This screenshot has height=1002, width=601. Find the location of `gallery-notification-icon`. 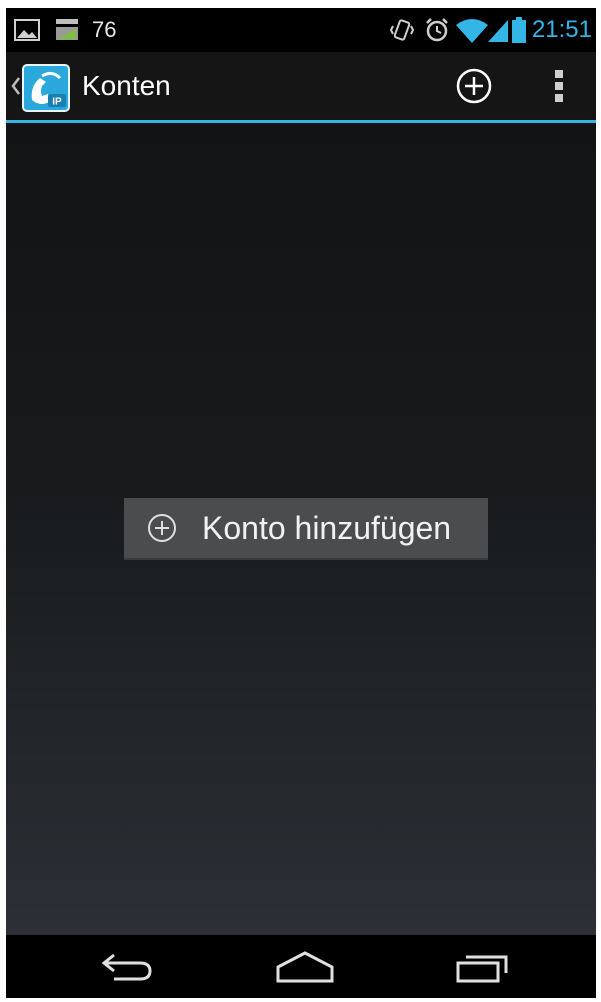

gallery-notification-icon is located at coordinates (27, 30).